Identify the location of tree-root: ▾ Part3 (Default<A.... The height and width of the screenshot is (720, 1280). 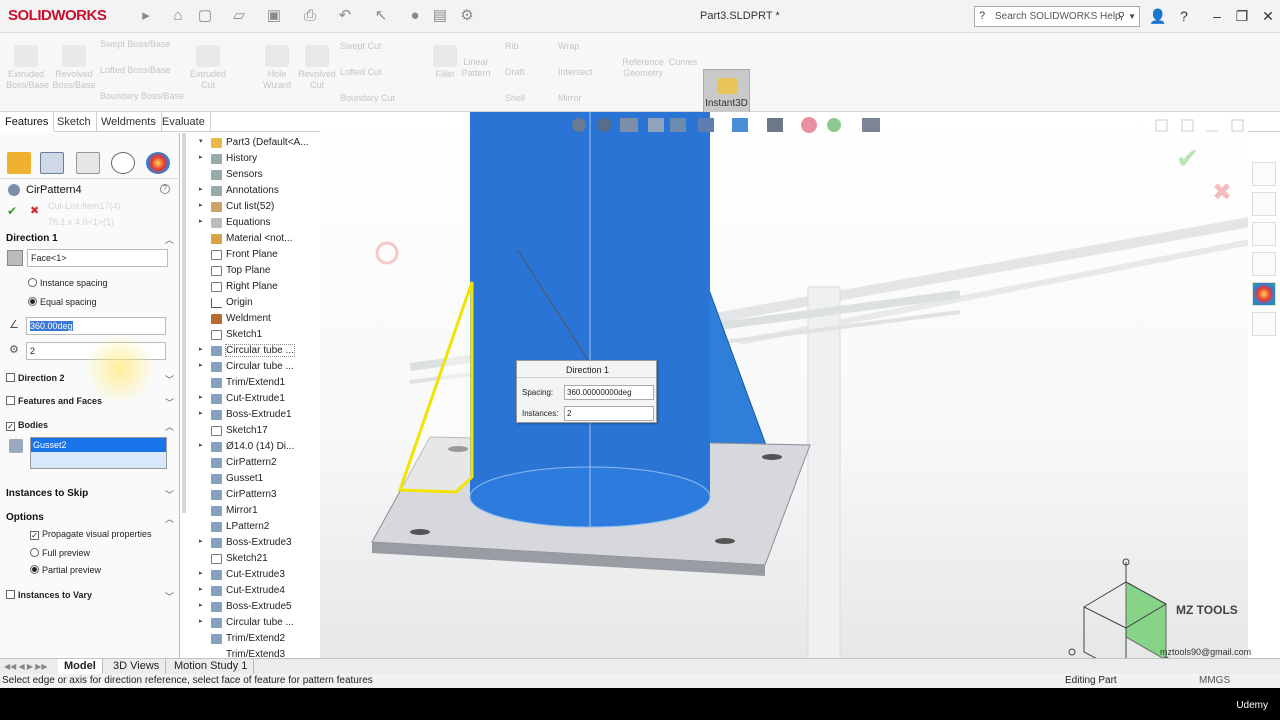
(254, 142).